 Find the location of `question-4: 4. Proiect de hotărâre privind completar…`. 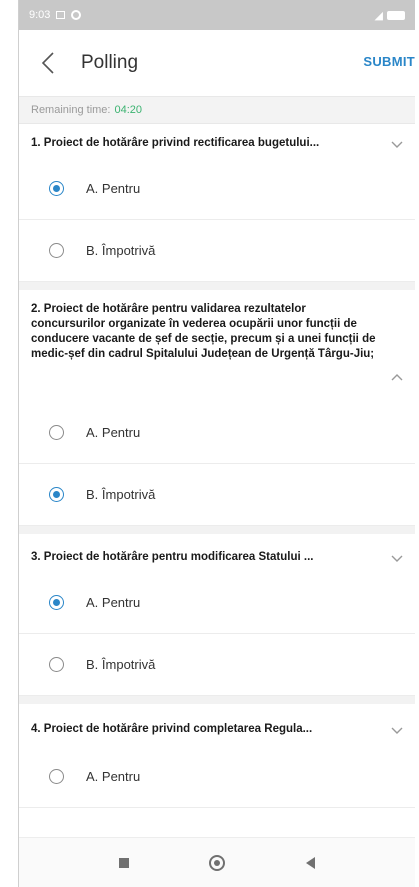

question-4: 4. Proiect de hotărâre privind completar… is located at coordinates (217, 725).